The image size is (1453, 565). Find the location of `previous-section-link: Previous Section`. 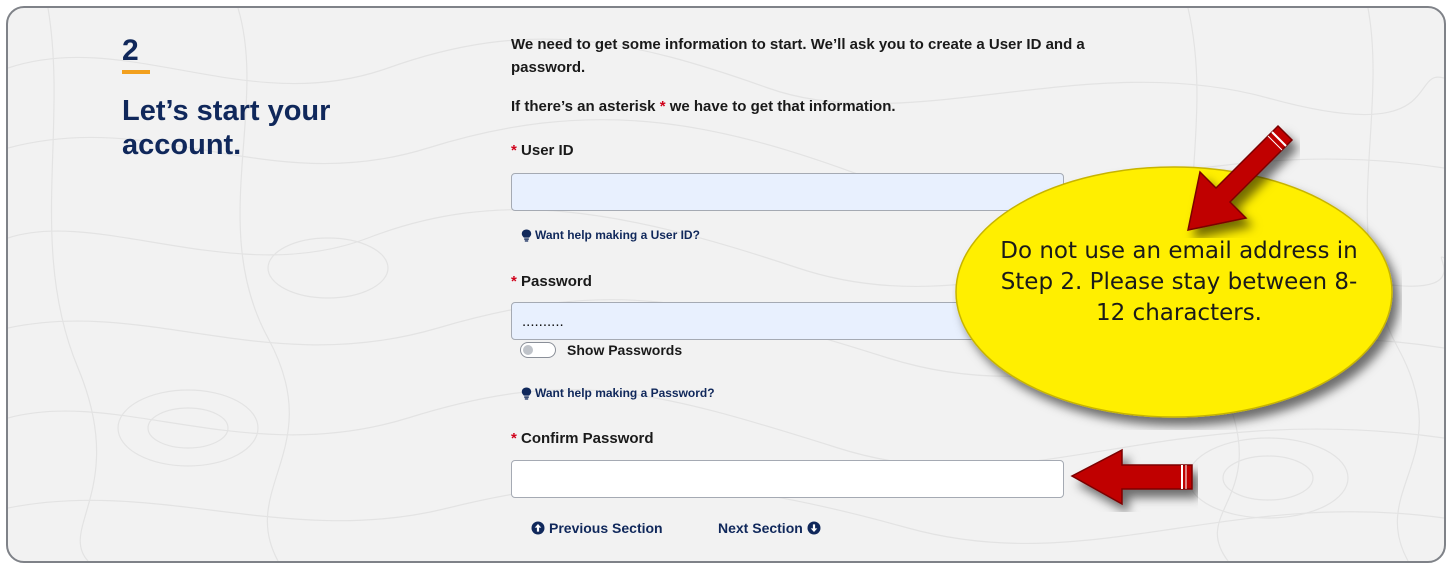

previous-section-link: Previous Section is located at coordinates (597, 528).